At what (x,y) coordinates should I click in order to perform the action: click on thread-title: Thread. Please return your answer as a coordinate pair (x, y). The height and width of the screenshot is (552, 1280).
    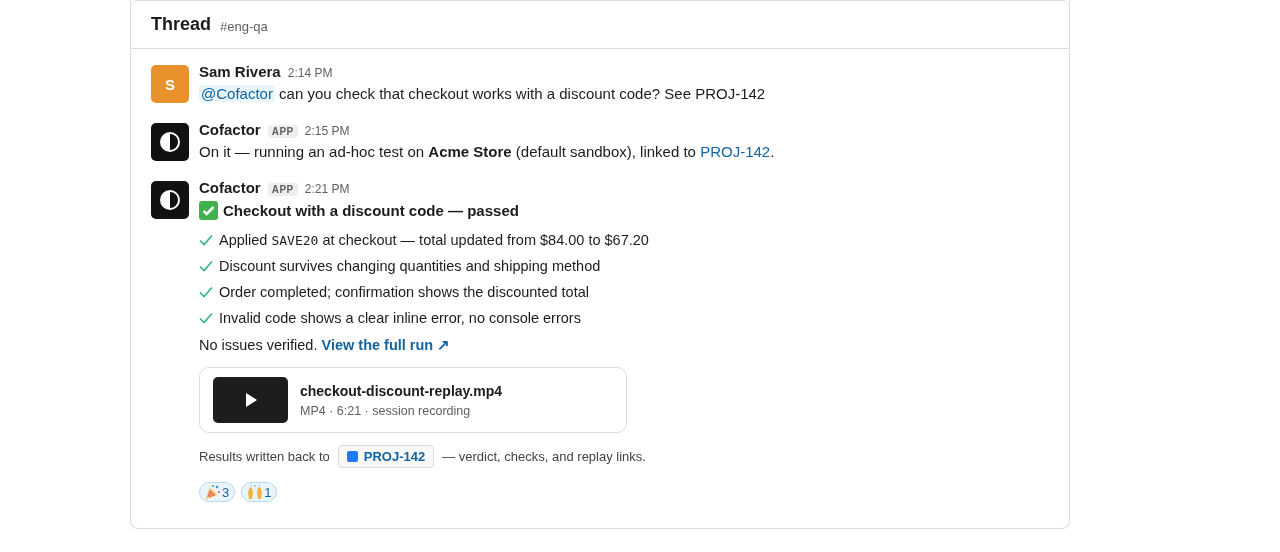
    Looking at the image, I should click on (181, 24).